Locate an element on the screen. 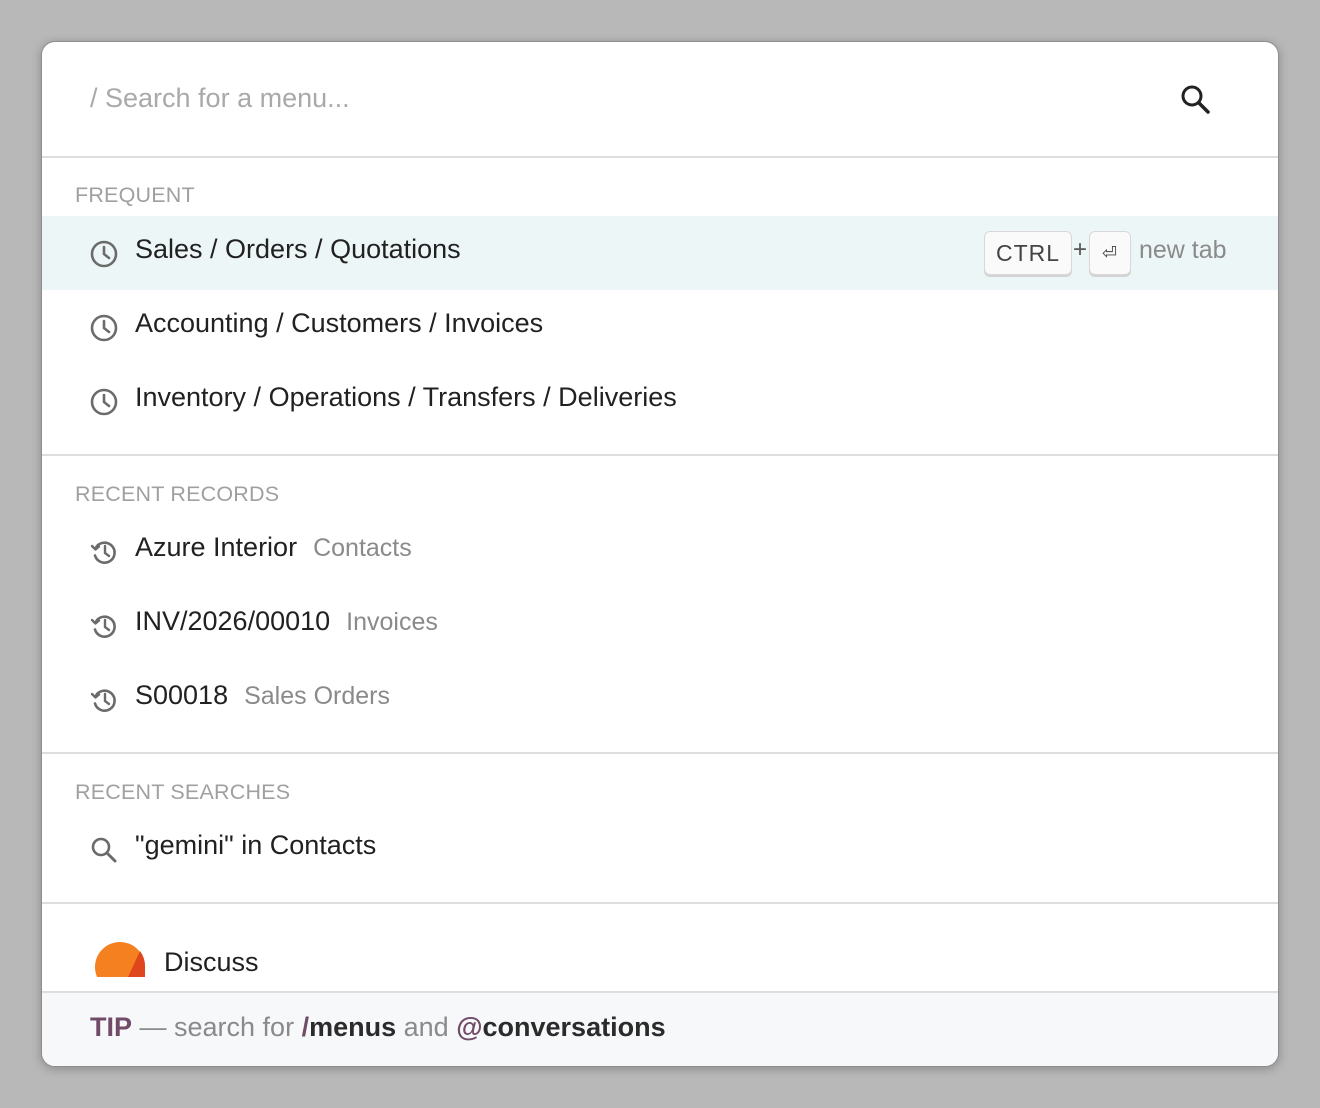 The image size is (1320, 1108). shortcut-plus: + is located at coordinates (1080, 249).